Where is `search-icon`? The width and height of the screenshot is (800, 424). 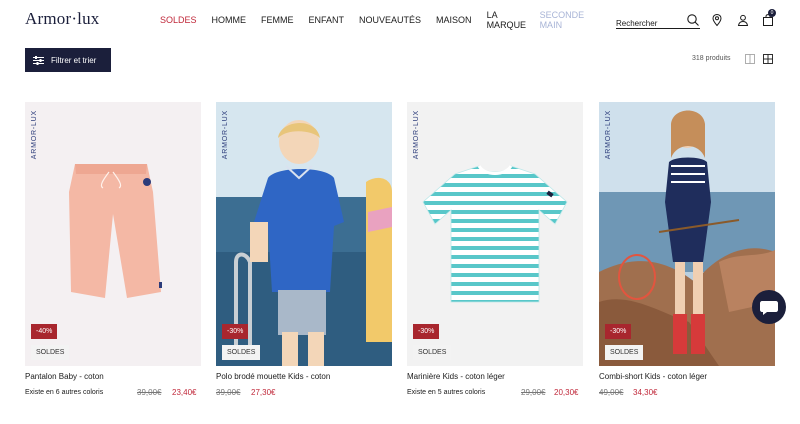 search-icon is located at coordinates (693, 20).